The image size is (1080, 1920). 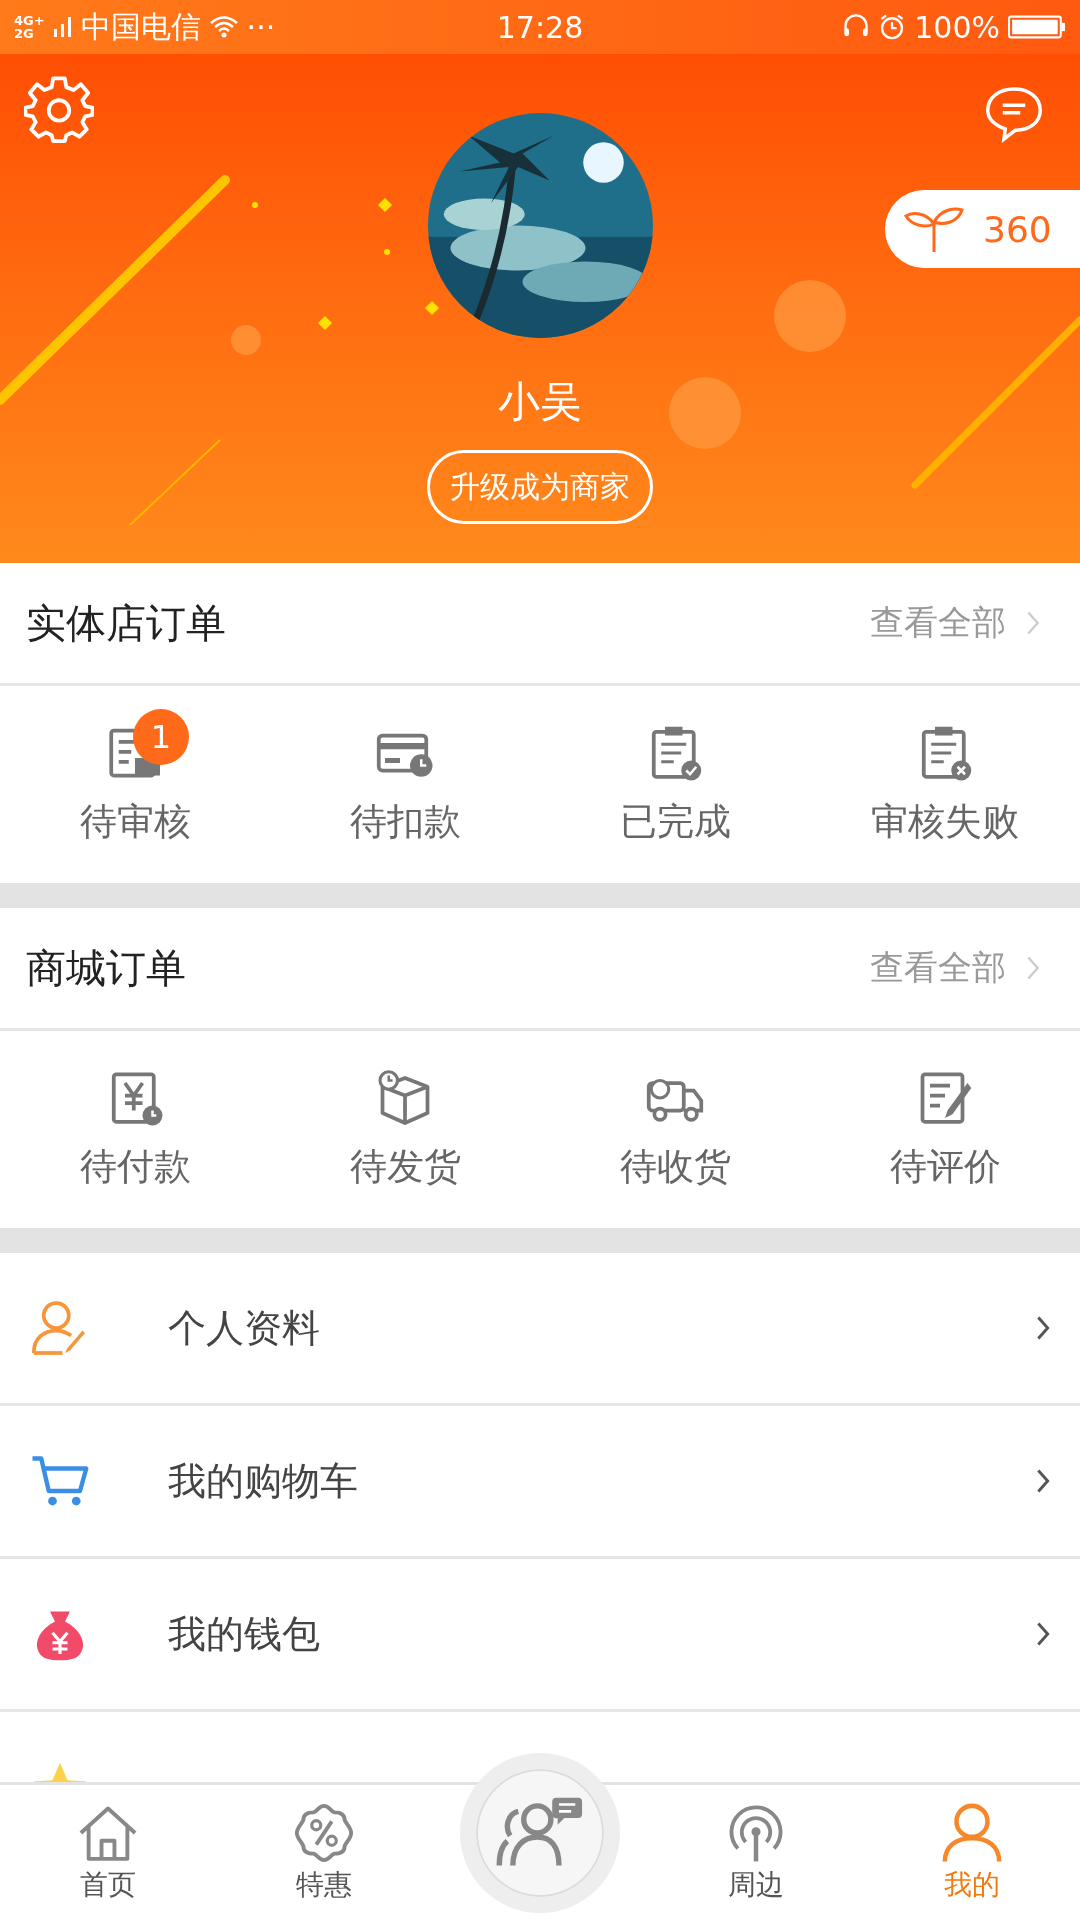 I want to click on signal-icon, so click(x=62, y=27).